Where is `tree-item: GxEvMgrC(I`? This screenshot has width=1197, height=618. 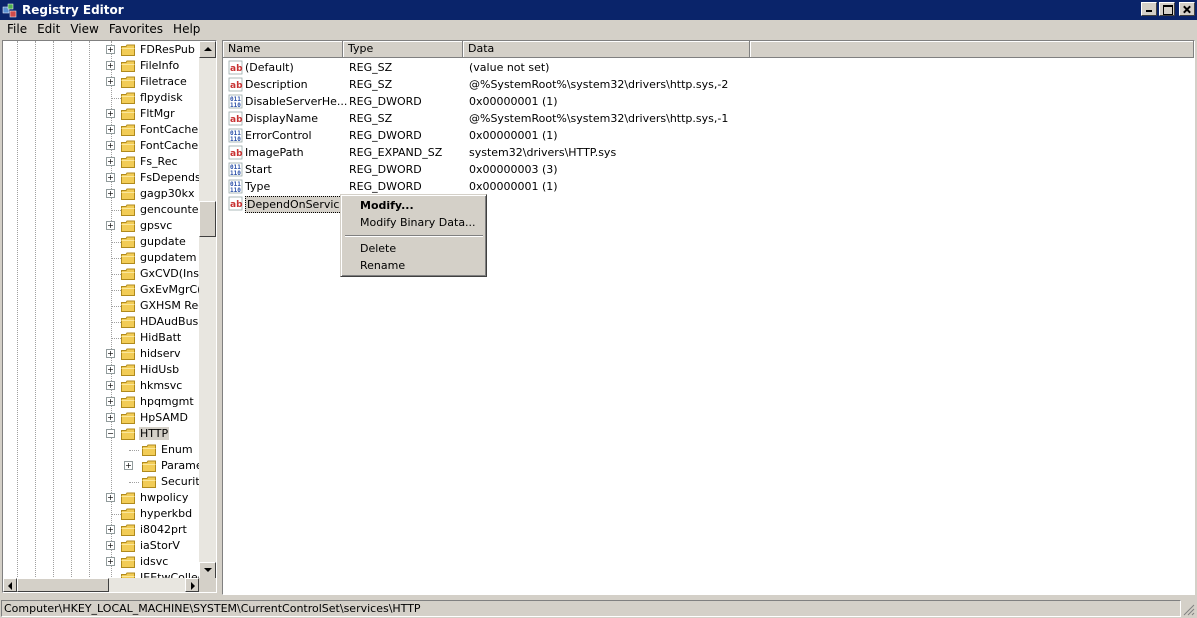 tree-item: GxEvMgrC(I is located at coordinates (101, 290).